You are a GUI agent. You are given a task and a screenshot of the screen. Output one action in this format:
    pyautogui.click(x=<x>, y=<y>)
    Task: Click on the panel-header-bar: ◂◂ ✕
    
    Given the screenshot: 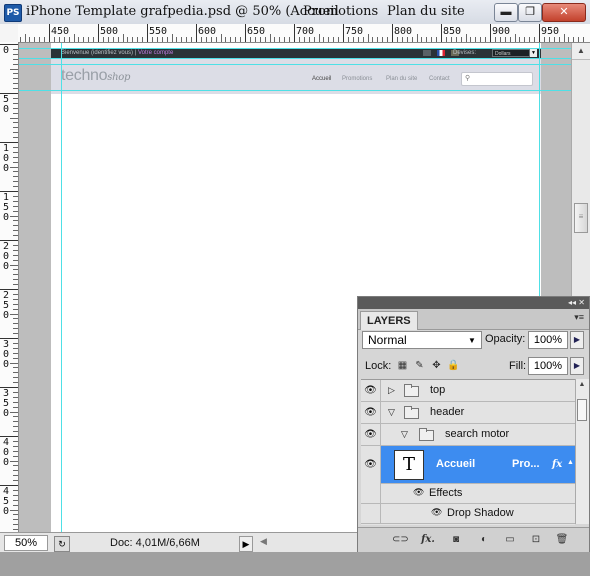 What is the action you would take?
    pyautogui.click(x=473, y=303)
    